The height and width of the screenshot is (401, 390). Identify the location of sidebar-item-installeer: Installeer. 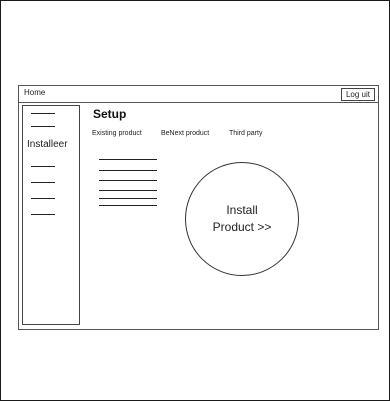
(47, 144).